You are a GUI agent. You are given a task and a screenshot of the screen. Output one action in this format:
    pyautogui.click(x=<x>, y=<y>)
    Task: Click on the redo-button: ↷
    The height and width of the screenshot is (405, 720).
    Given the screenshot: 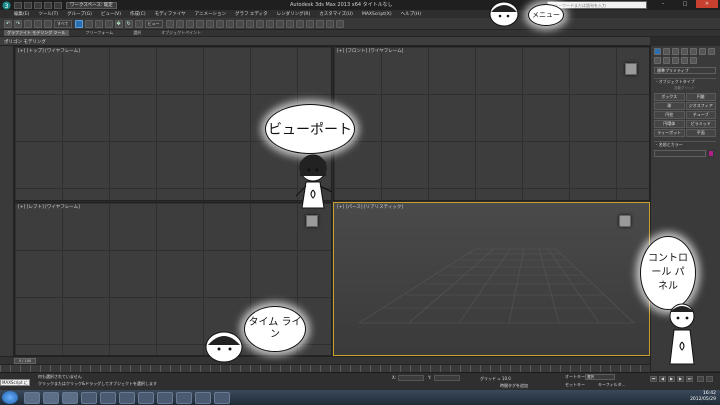 What is the action you would take?
    pyautogui.click(x=18, y=23)
    